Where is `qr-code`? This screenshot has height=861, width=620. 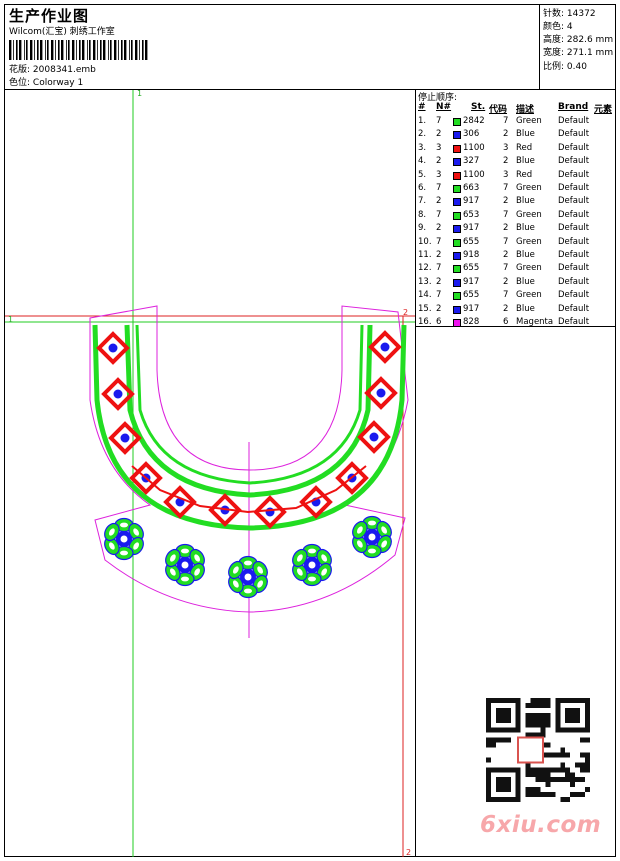
qr-code is located at coordinates (538, 750).